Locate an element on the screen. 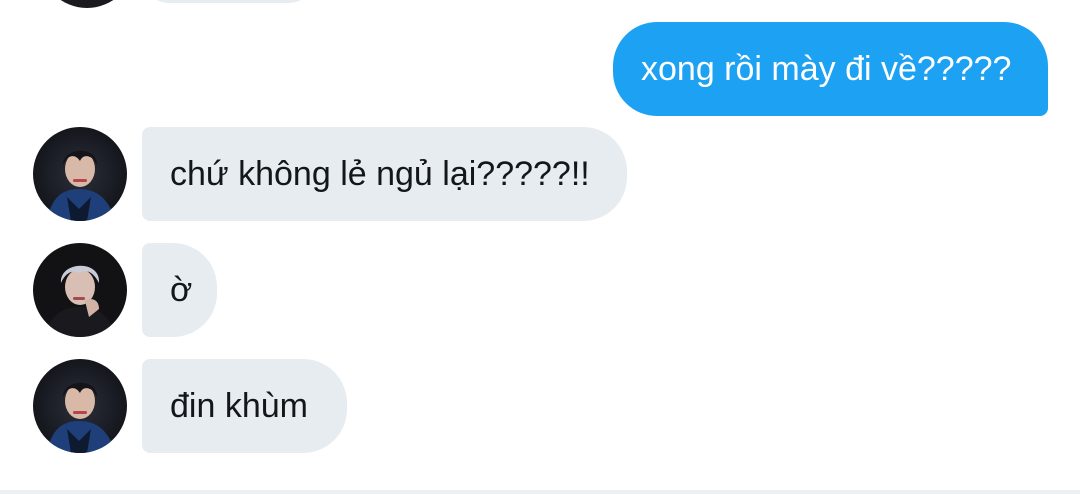  bottom-divider is located at coordinates (540, 492).